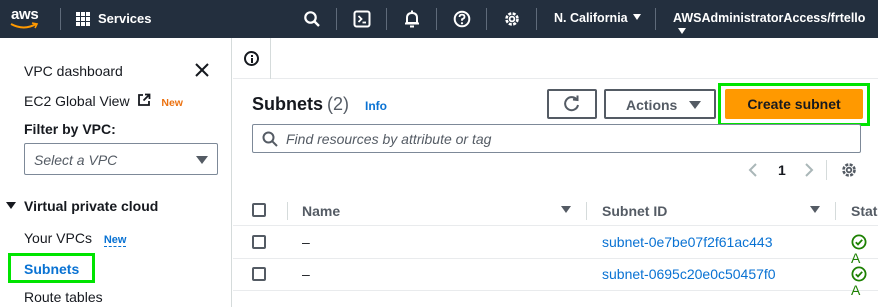  What do you see at coordinates (288, 104) in the screenshot?
I see `page-title-text: Subnets` at bounding box center [288, 104].